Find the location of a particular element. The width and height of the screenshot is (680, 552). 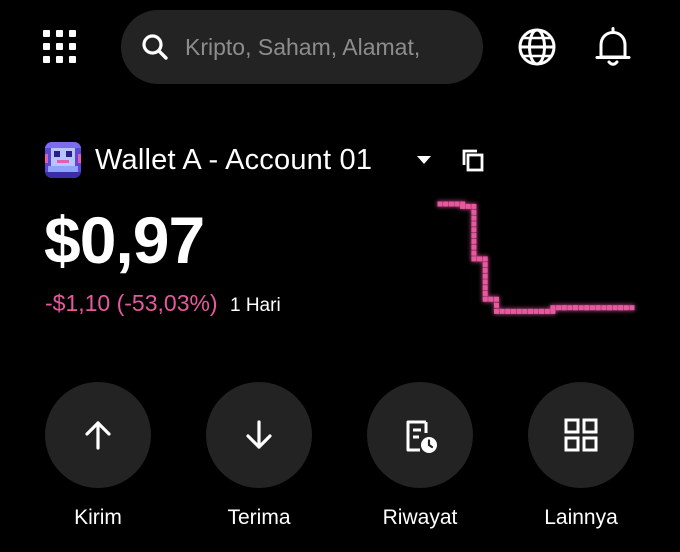

more-button is located at coordinates (581, 435).